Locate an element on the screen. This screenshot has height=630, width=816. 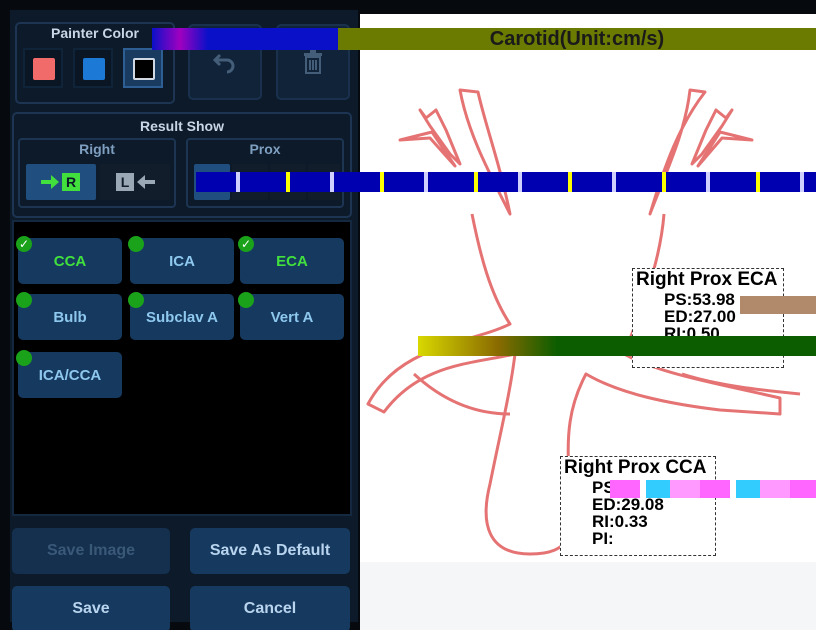
cca-result-box: Right Prox CCA PS:4 ED:29.08 RI:0.33 PI: is located at coordinates (638, 506).